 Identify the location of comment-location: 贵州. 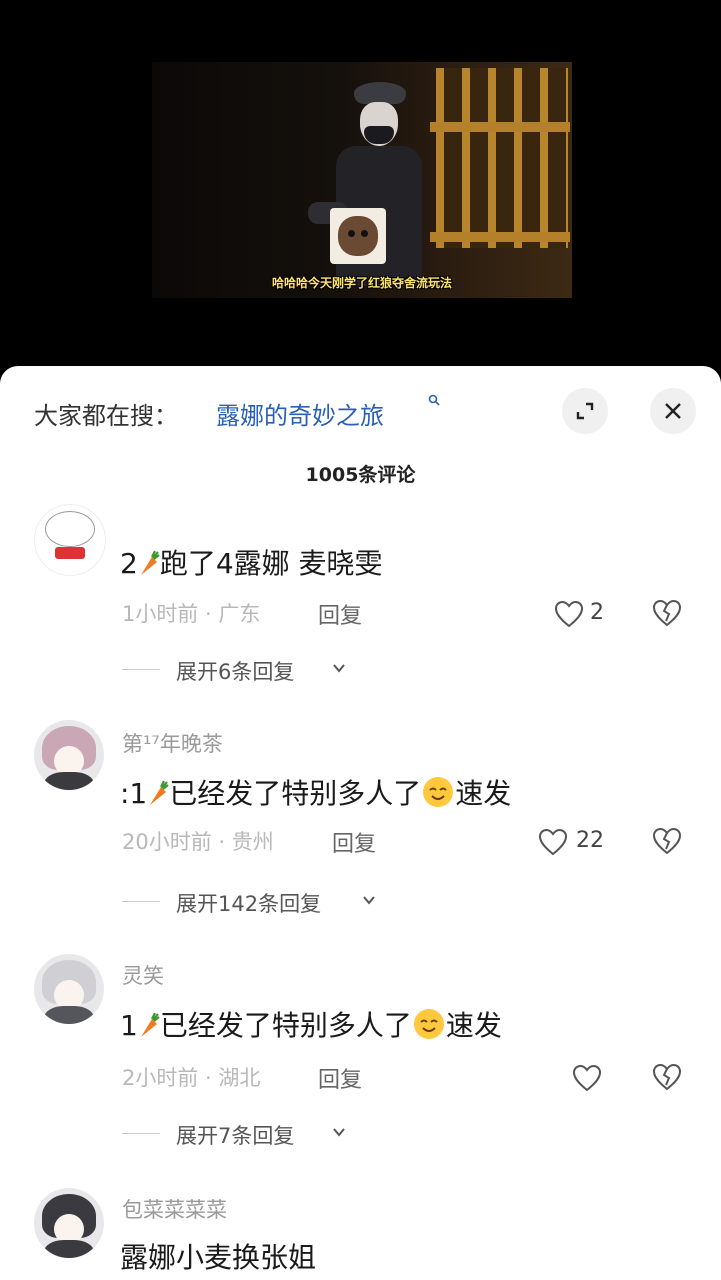
(252, 842).